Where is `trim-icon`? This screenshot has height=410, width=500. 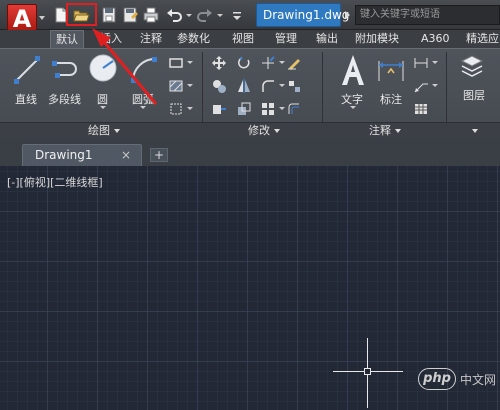
trim-icon is located at coordinates (268, 63).